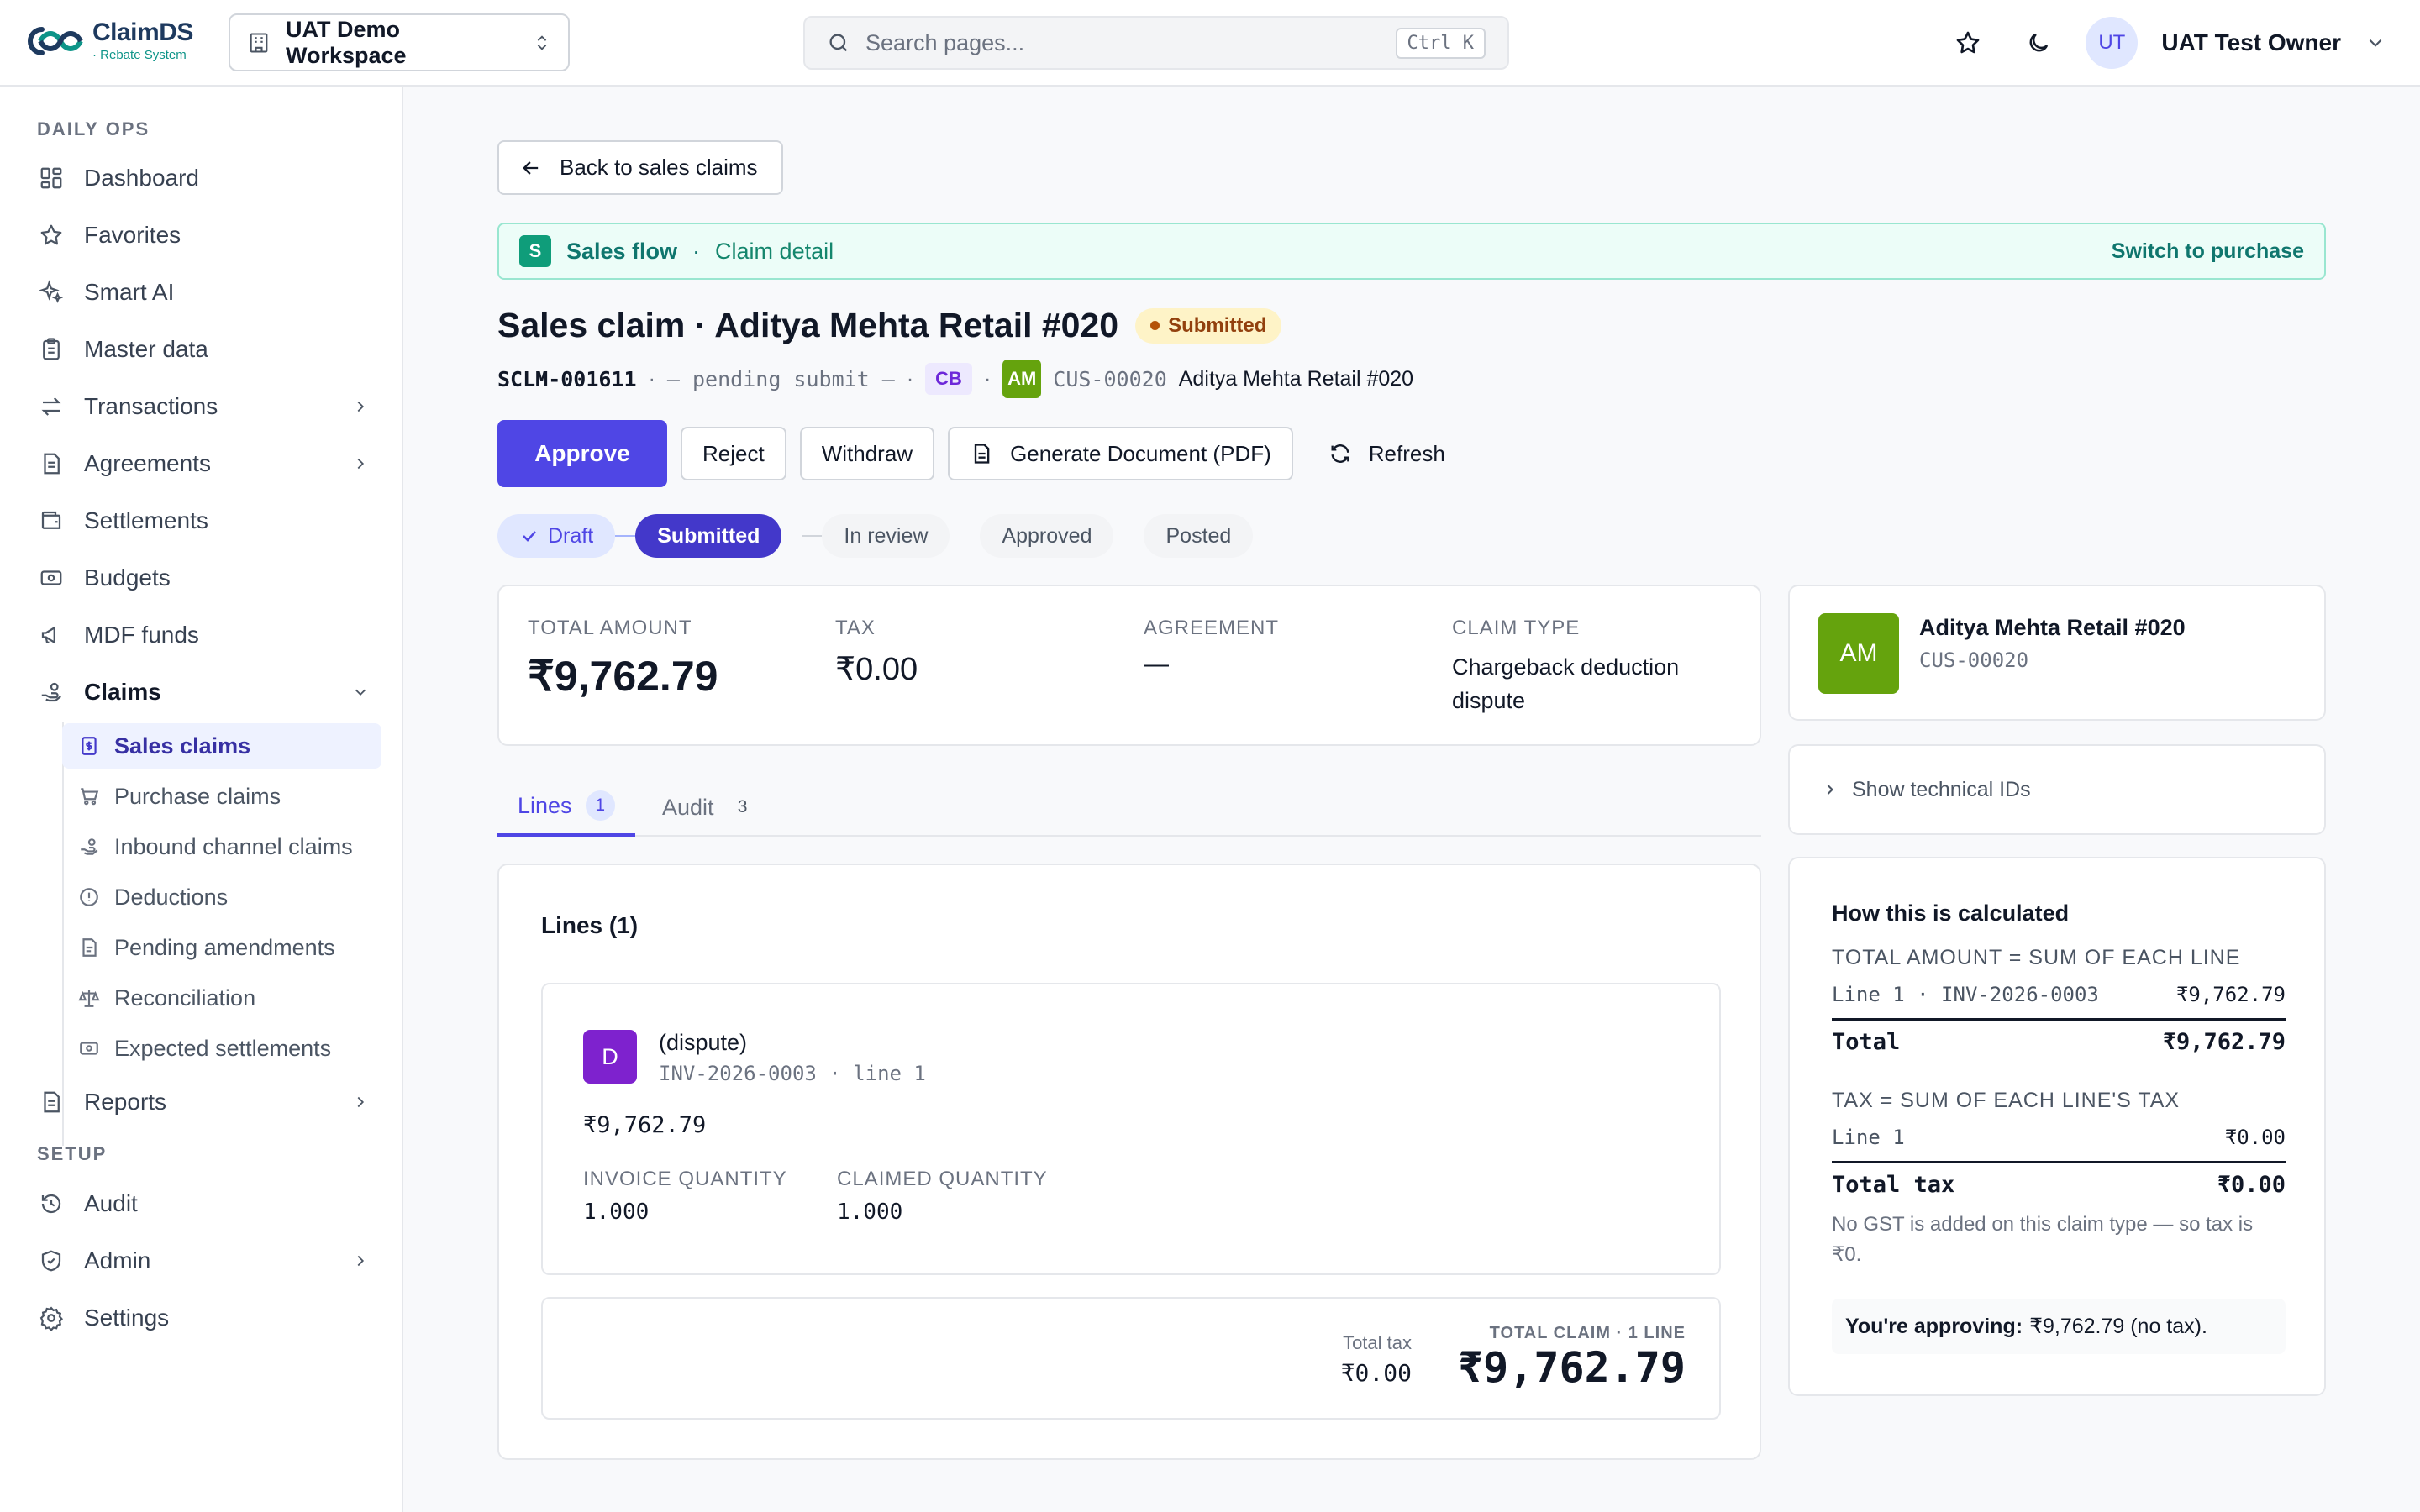 This screenshot has height=1512, width=2420. What do you see at coordinates (1123, 42) in the screenshot?
I see `search-input` at bounding box center [1123, 42].